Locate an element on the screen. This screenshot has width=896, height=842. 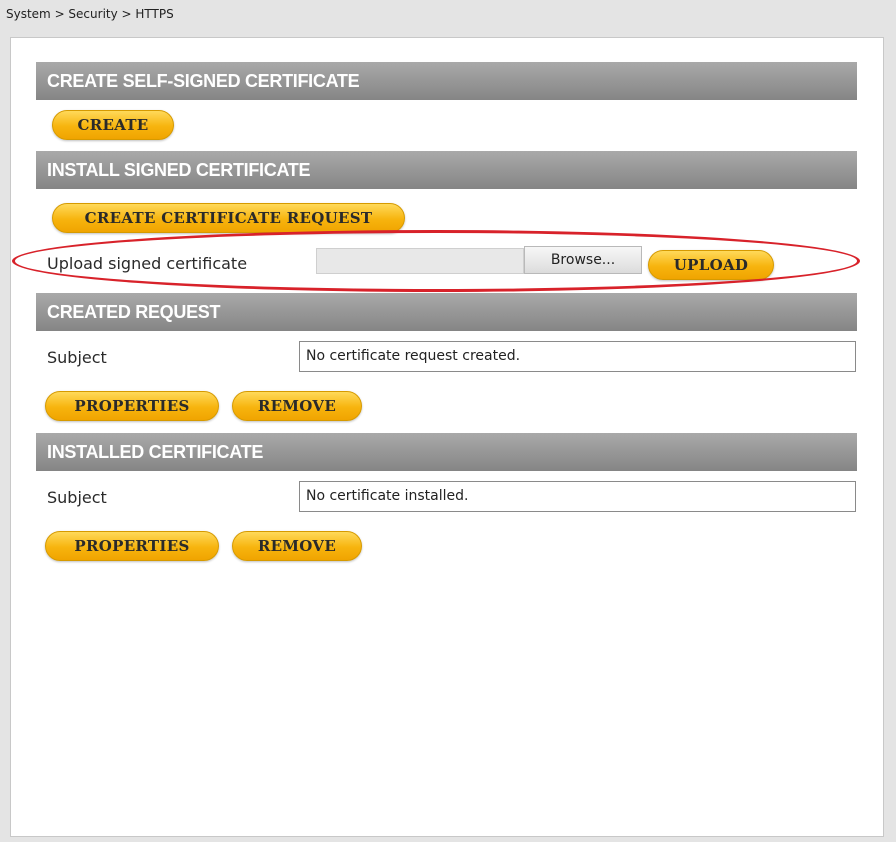
installed-subject-label: Subject is located at coordinates (77, 497).